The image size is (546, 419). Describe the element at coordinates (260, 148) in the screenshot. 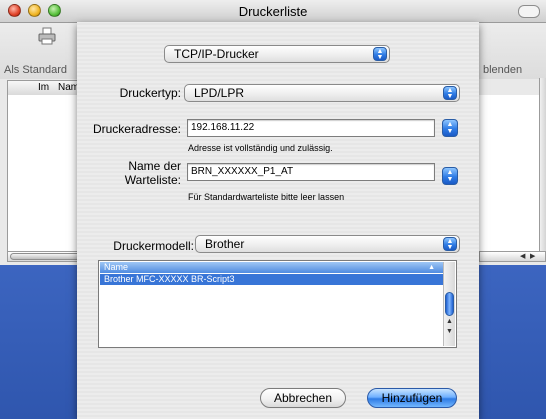

I see `druckeradresse-hint: Adresse ist vollständig und zulässig.` at that location.